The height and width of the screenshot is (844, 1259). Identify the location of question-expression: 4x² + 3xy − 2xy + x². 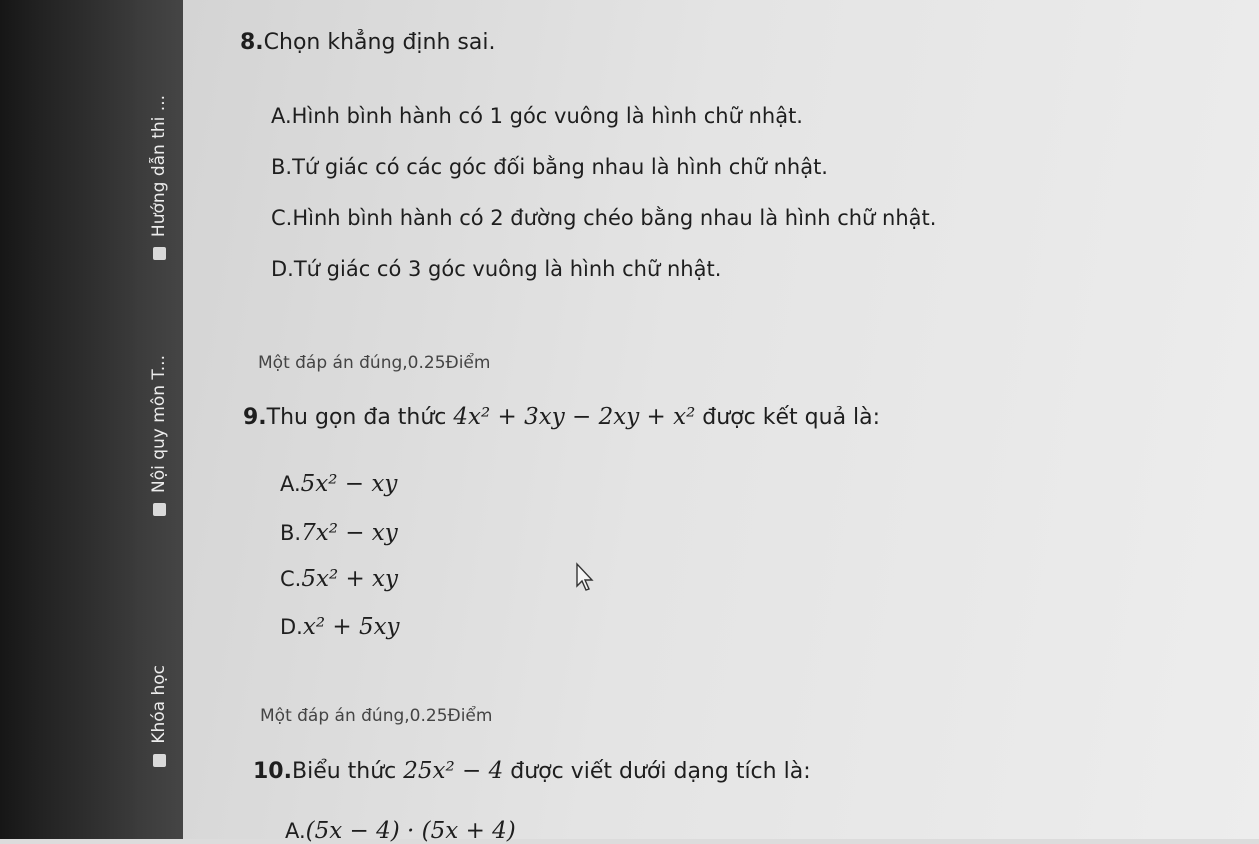
(574, 417).